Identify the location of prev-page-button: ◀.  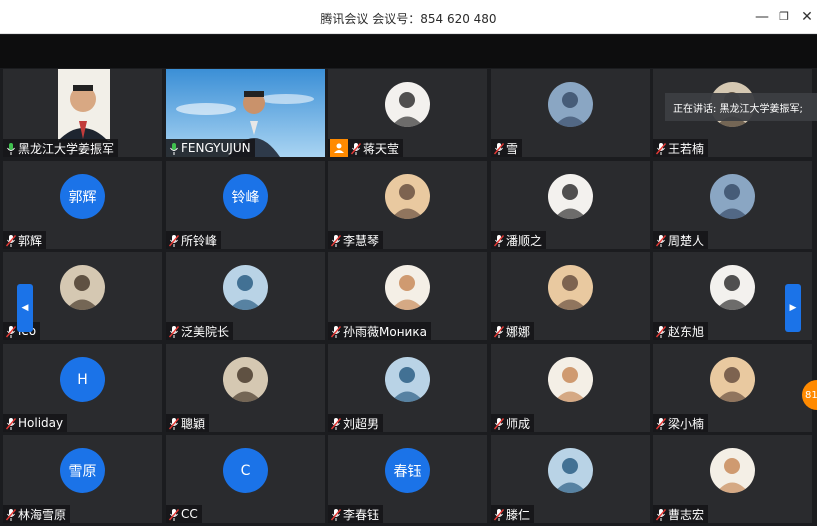
(25, 308).